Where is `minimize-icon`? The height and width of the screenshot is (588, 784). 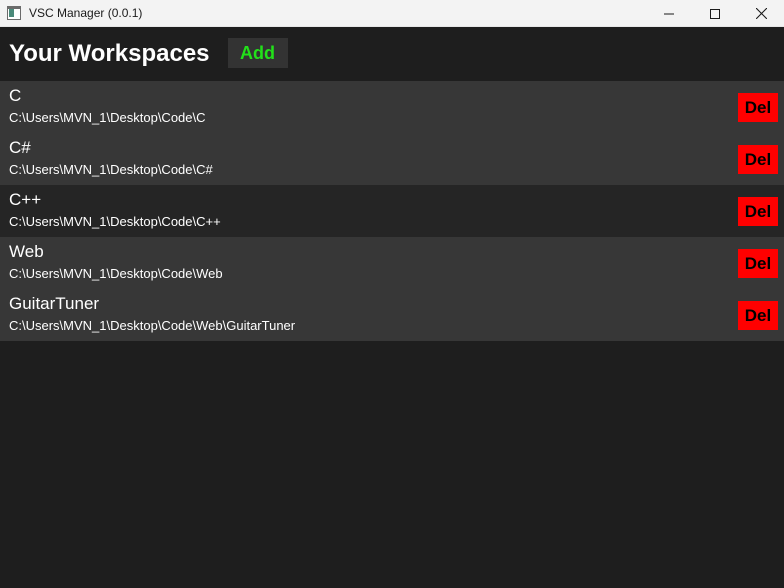
minimize-icon is located at coordinates (669, 13).